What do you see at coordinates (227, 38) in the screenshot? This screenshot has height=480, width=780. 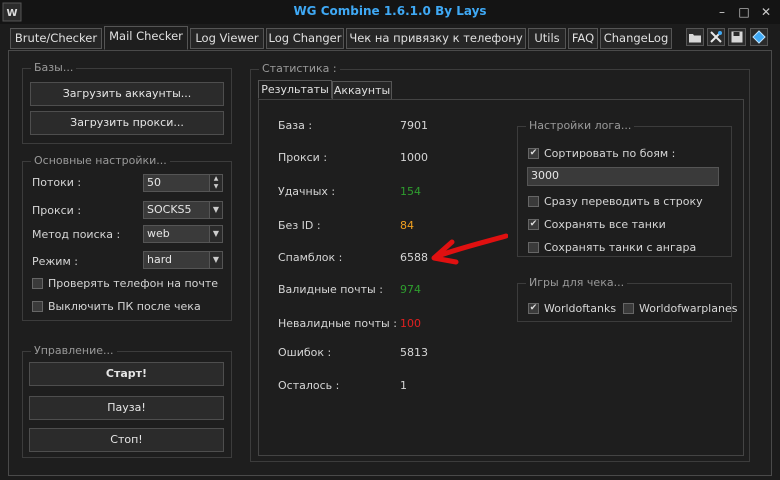 I see `tab-log-viewer: Log Viewer` at bounding box center [227, 38].